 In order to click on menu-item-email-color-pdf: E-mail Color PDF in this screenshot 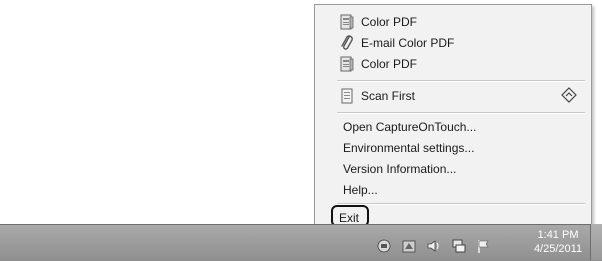, I will do `click(453, 42)`.